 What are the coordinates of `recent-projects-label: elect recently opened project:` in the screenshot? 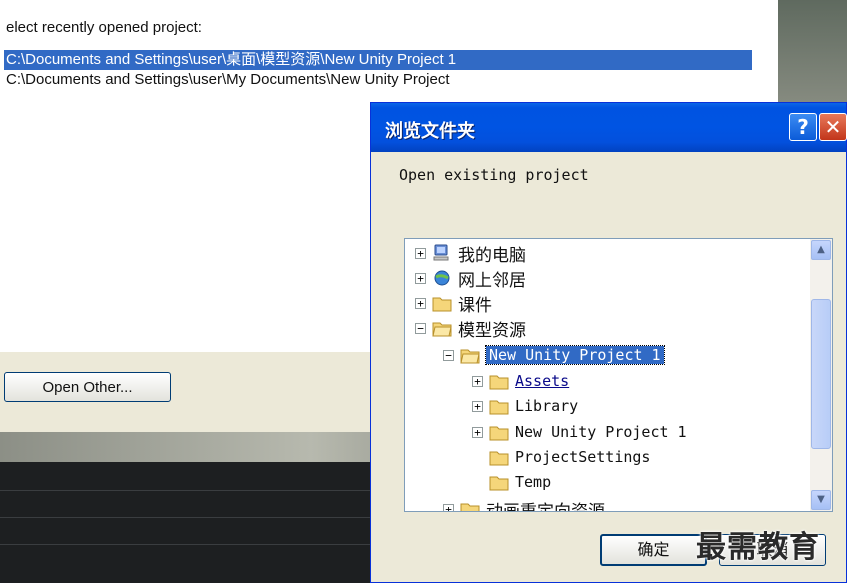 It's located at (104, 27).